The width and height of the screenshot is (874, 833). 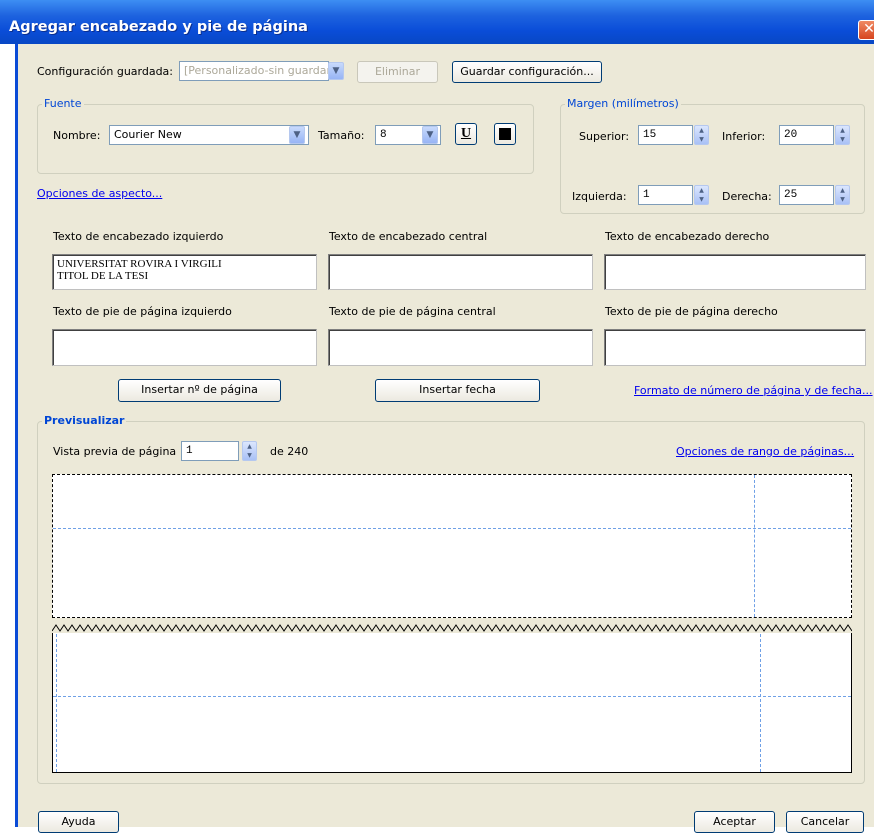 I want to click on header-center-textarea, so click(x=460, y=272).